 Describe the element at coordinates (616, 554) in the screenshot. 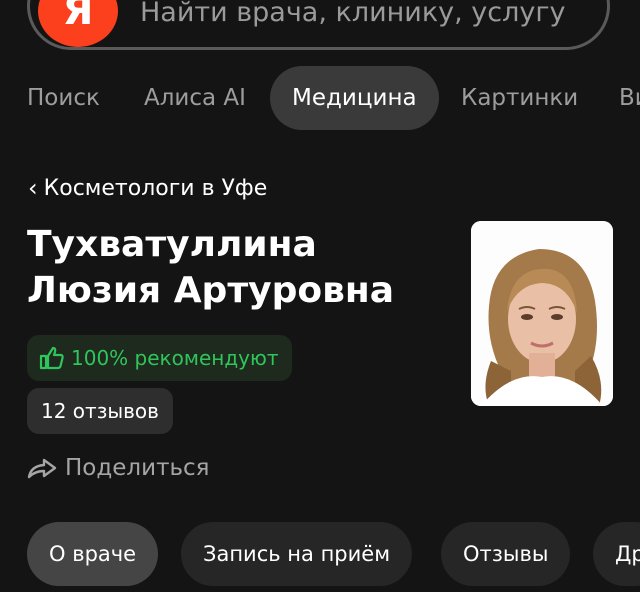

I see `tab-other: Др` at that location.